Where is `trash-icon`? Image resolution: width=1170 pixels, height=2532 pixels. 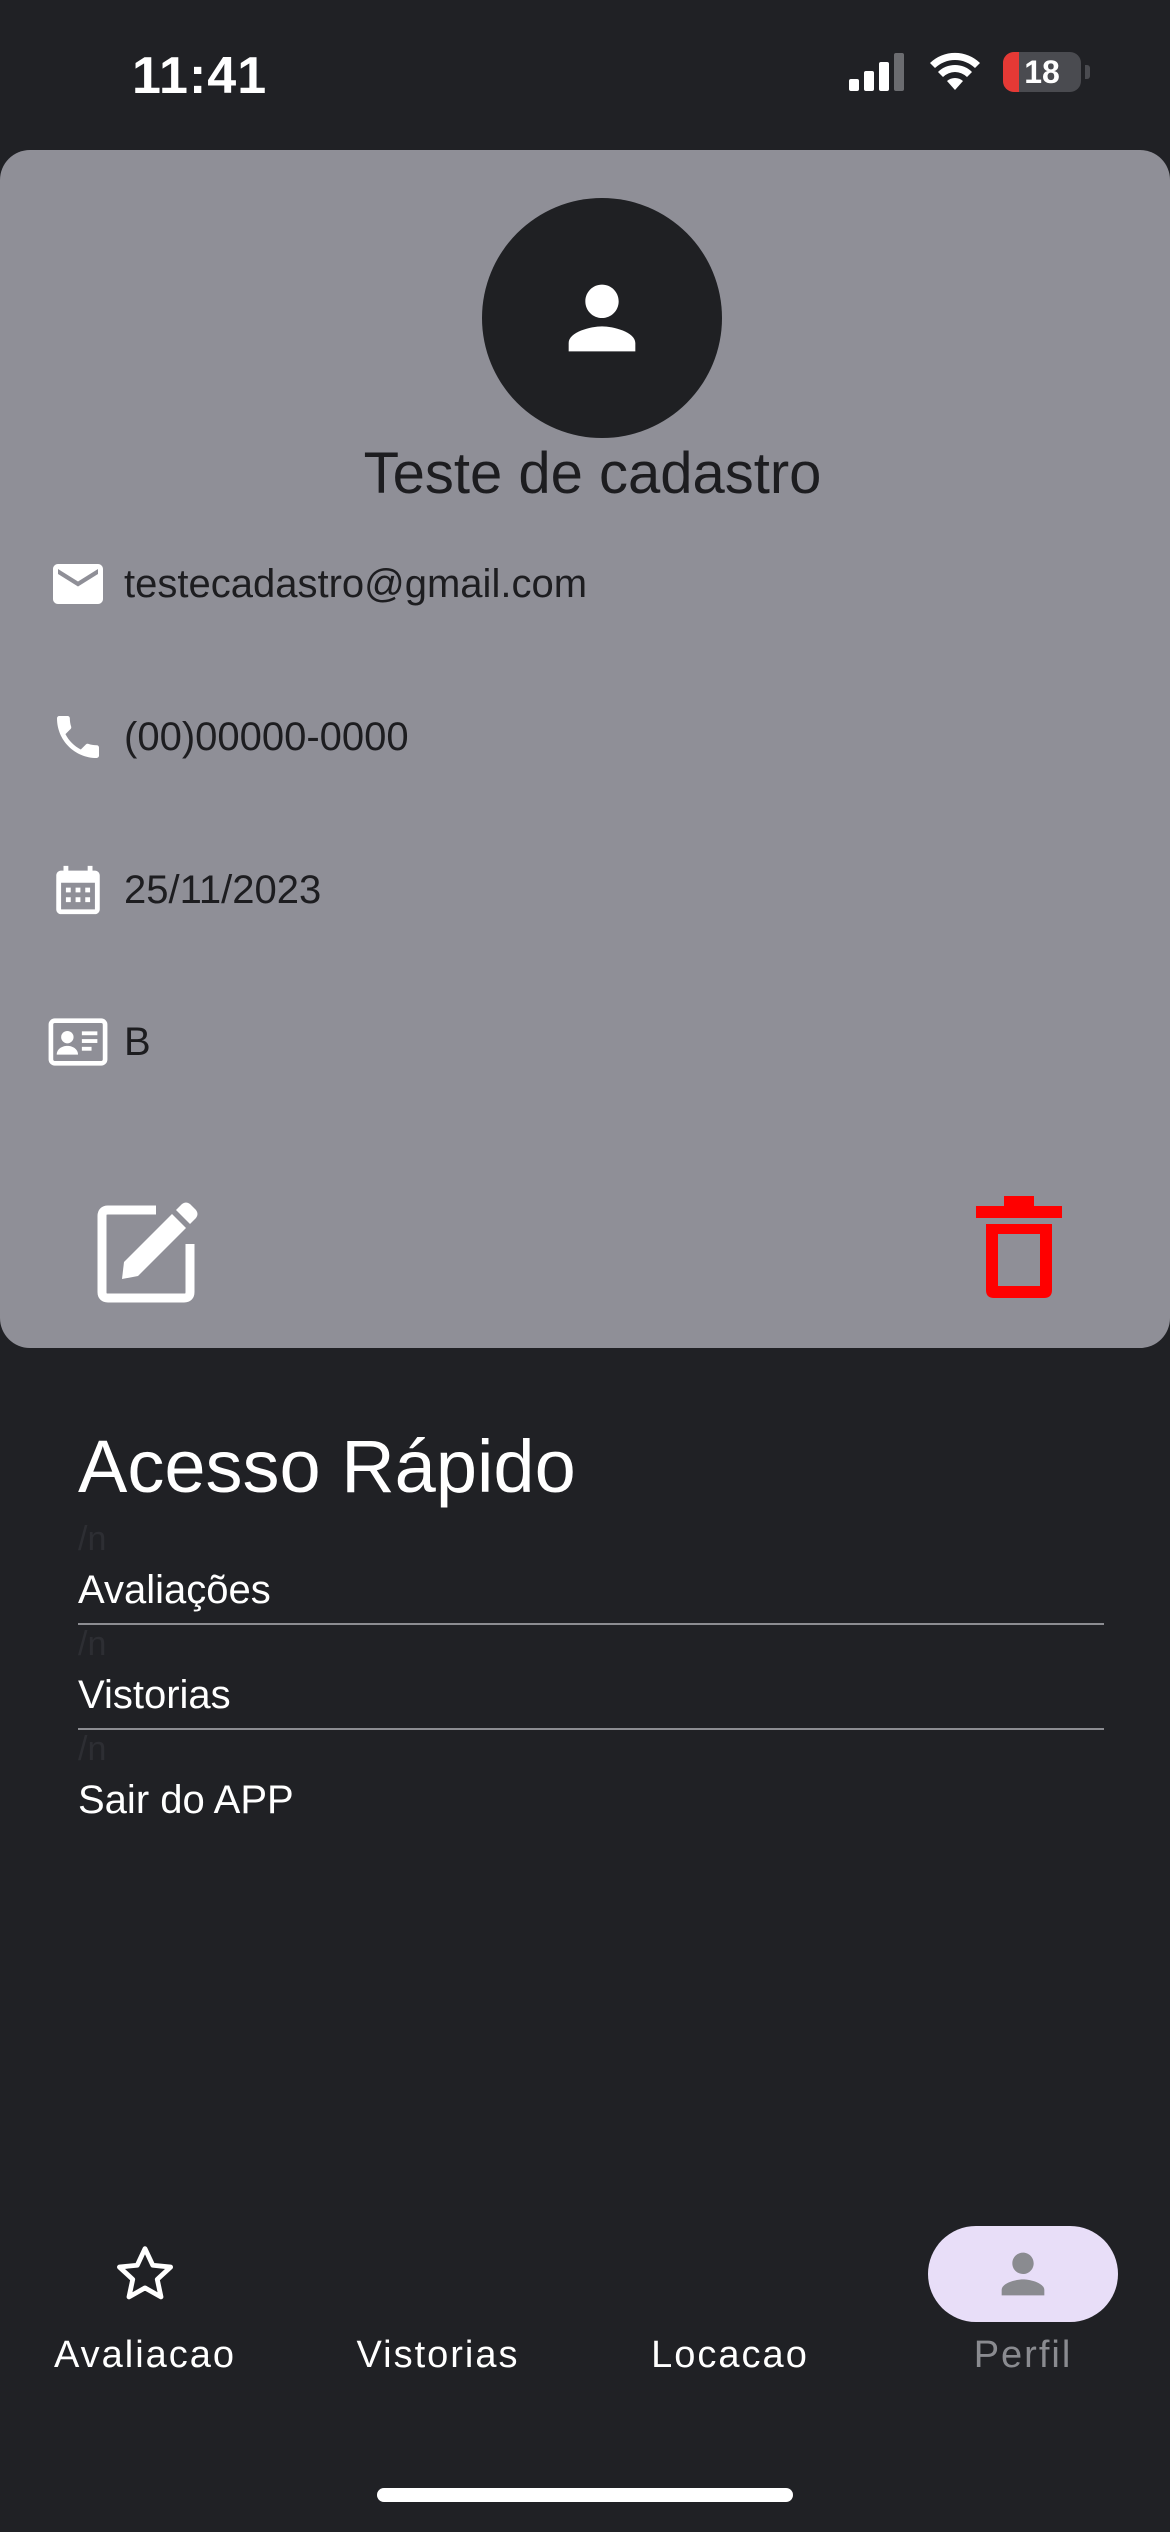 trash-icon is located at coordinates (1019, 1247).